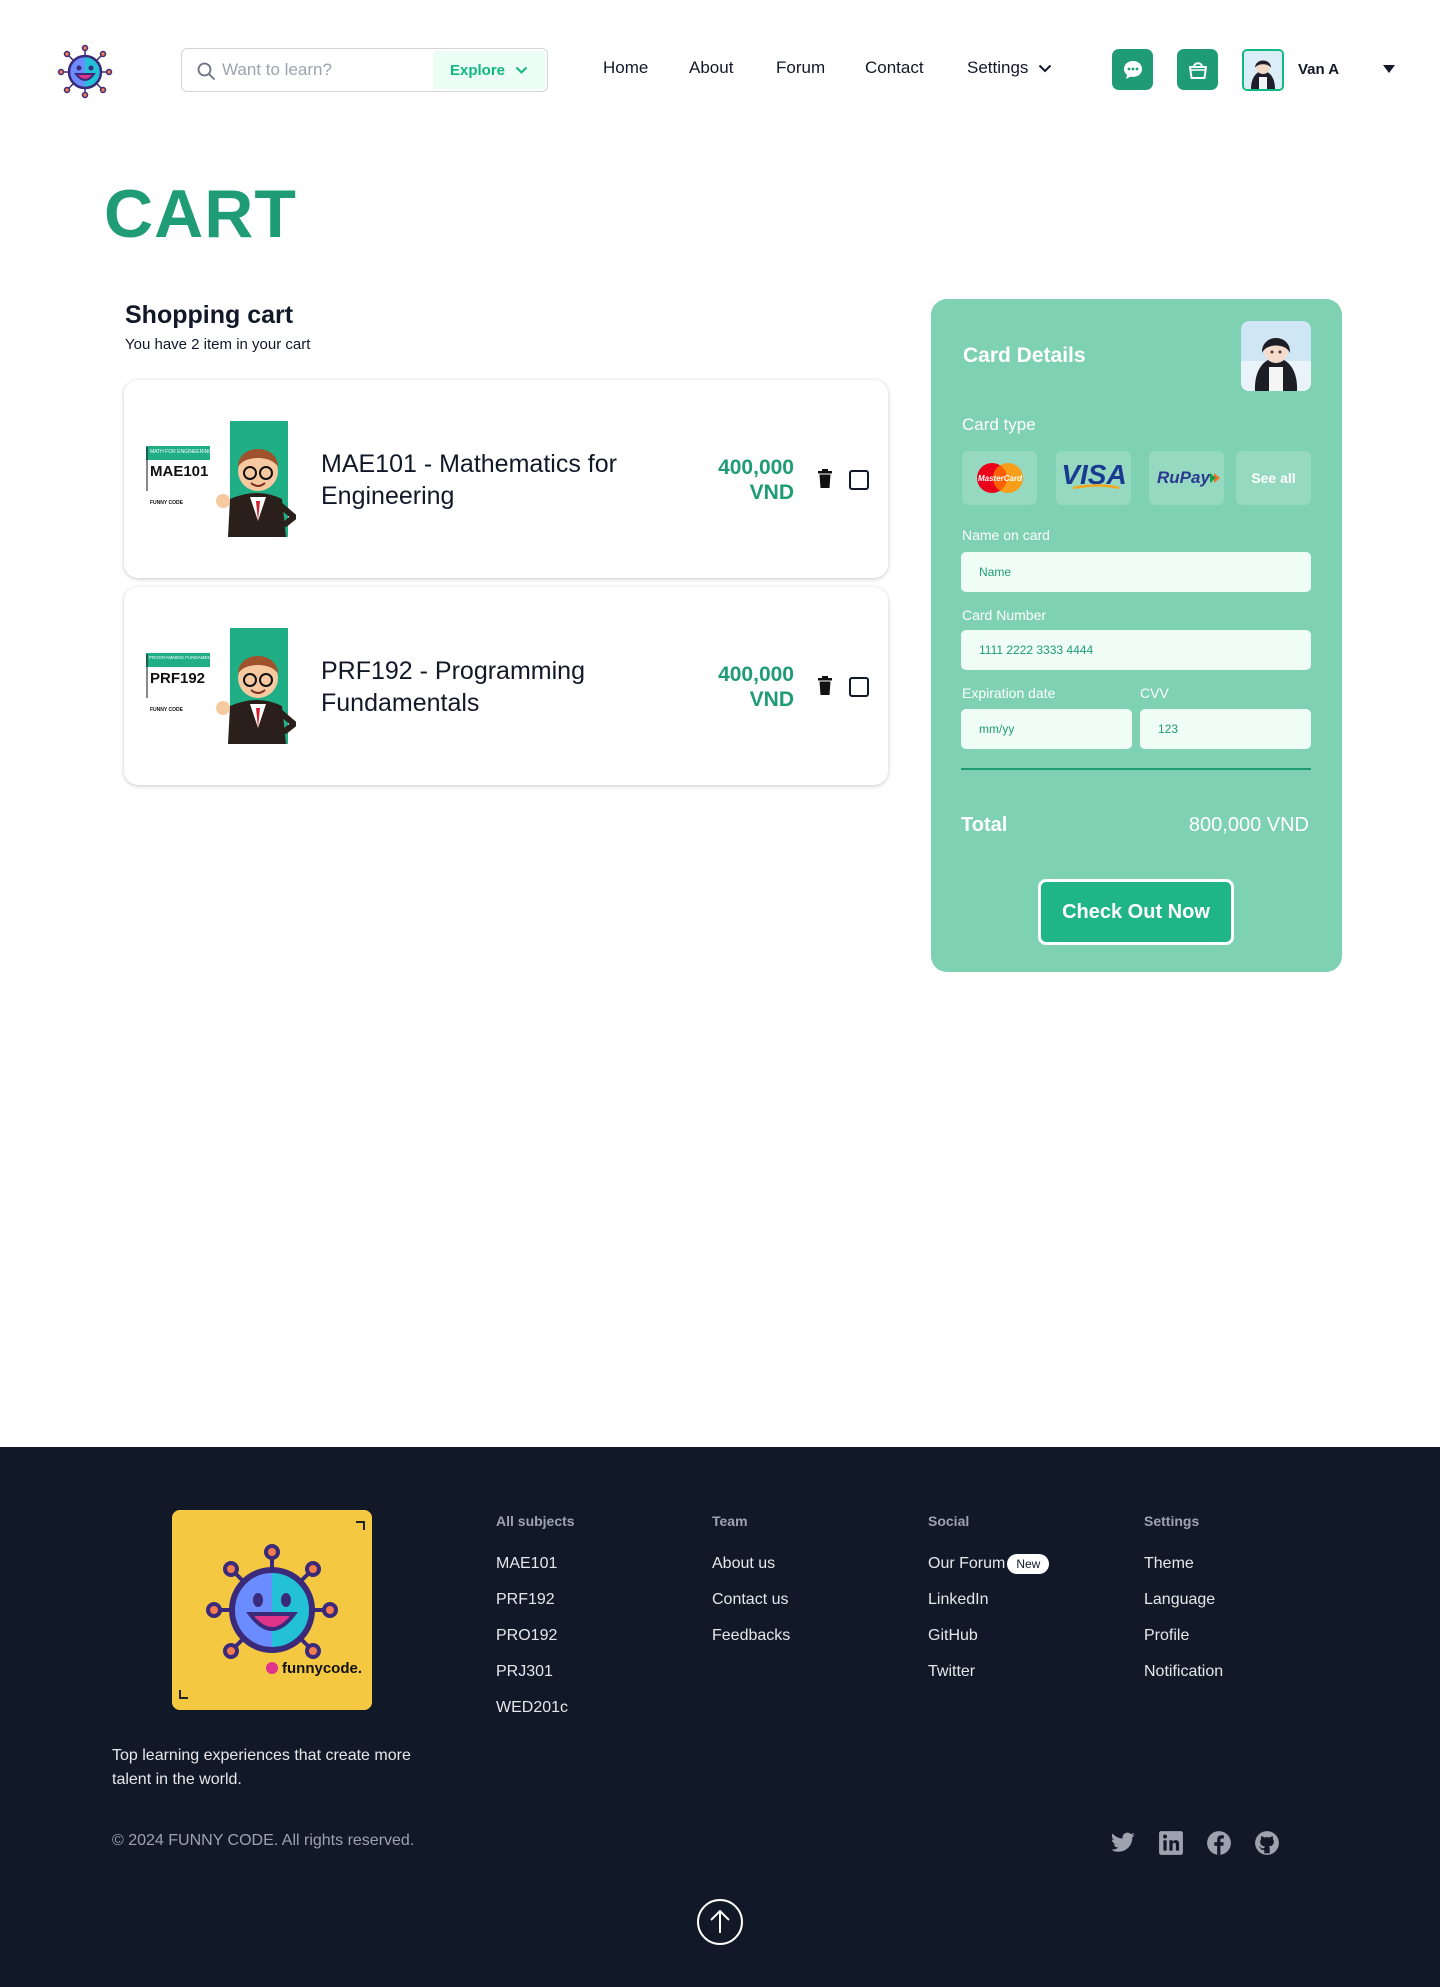  I want to click on total-value: 800,000 VND, so click(1248, 825).